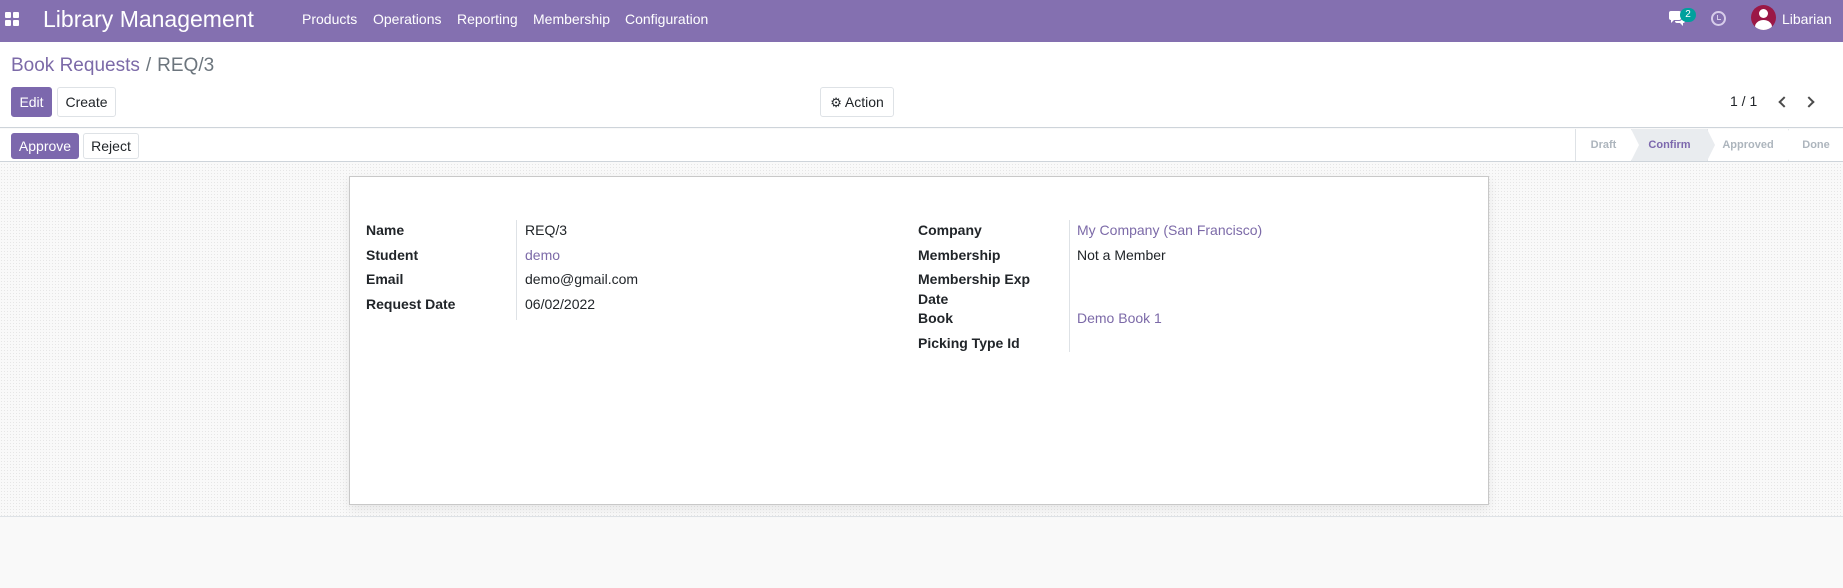  I want to click on chat-count-badge: 2, so click(1688, 15).